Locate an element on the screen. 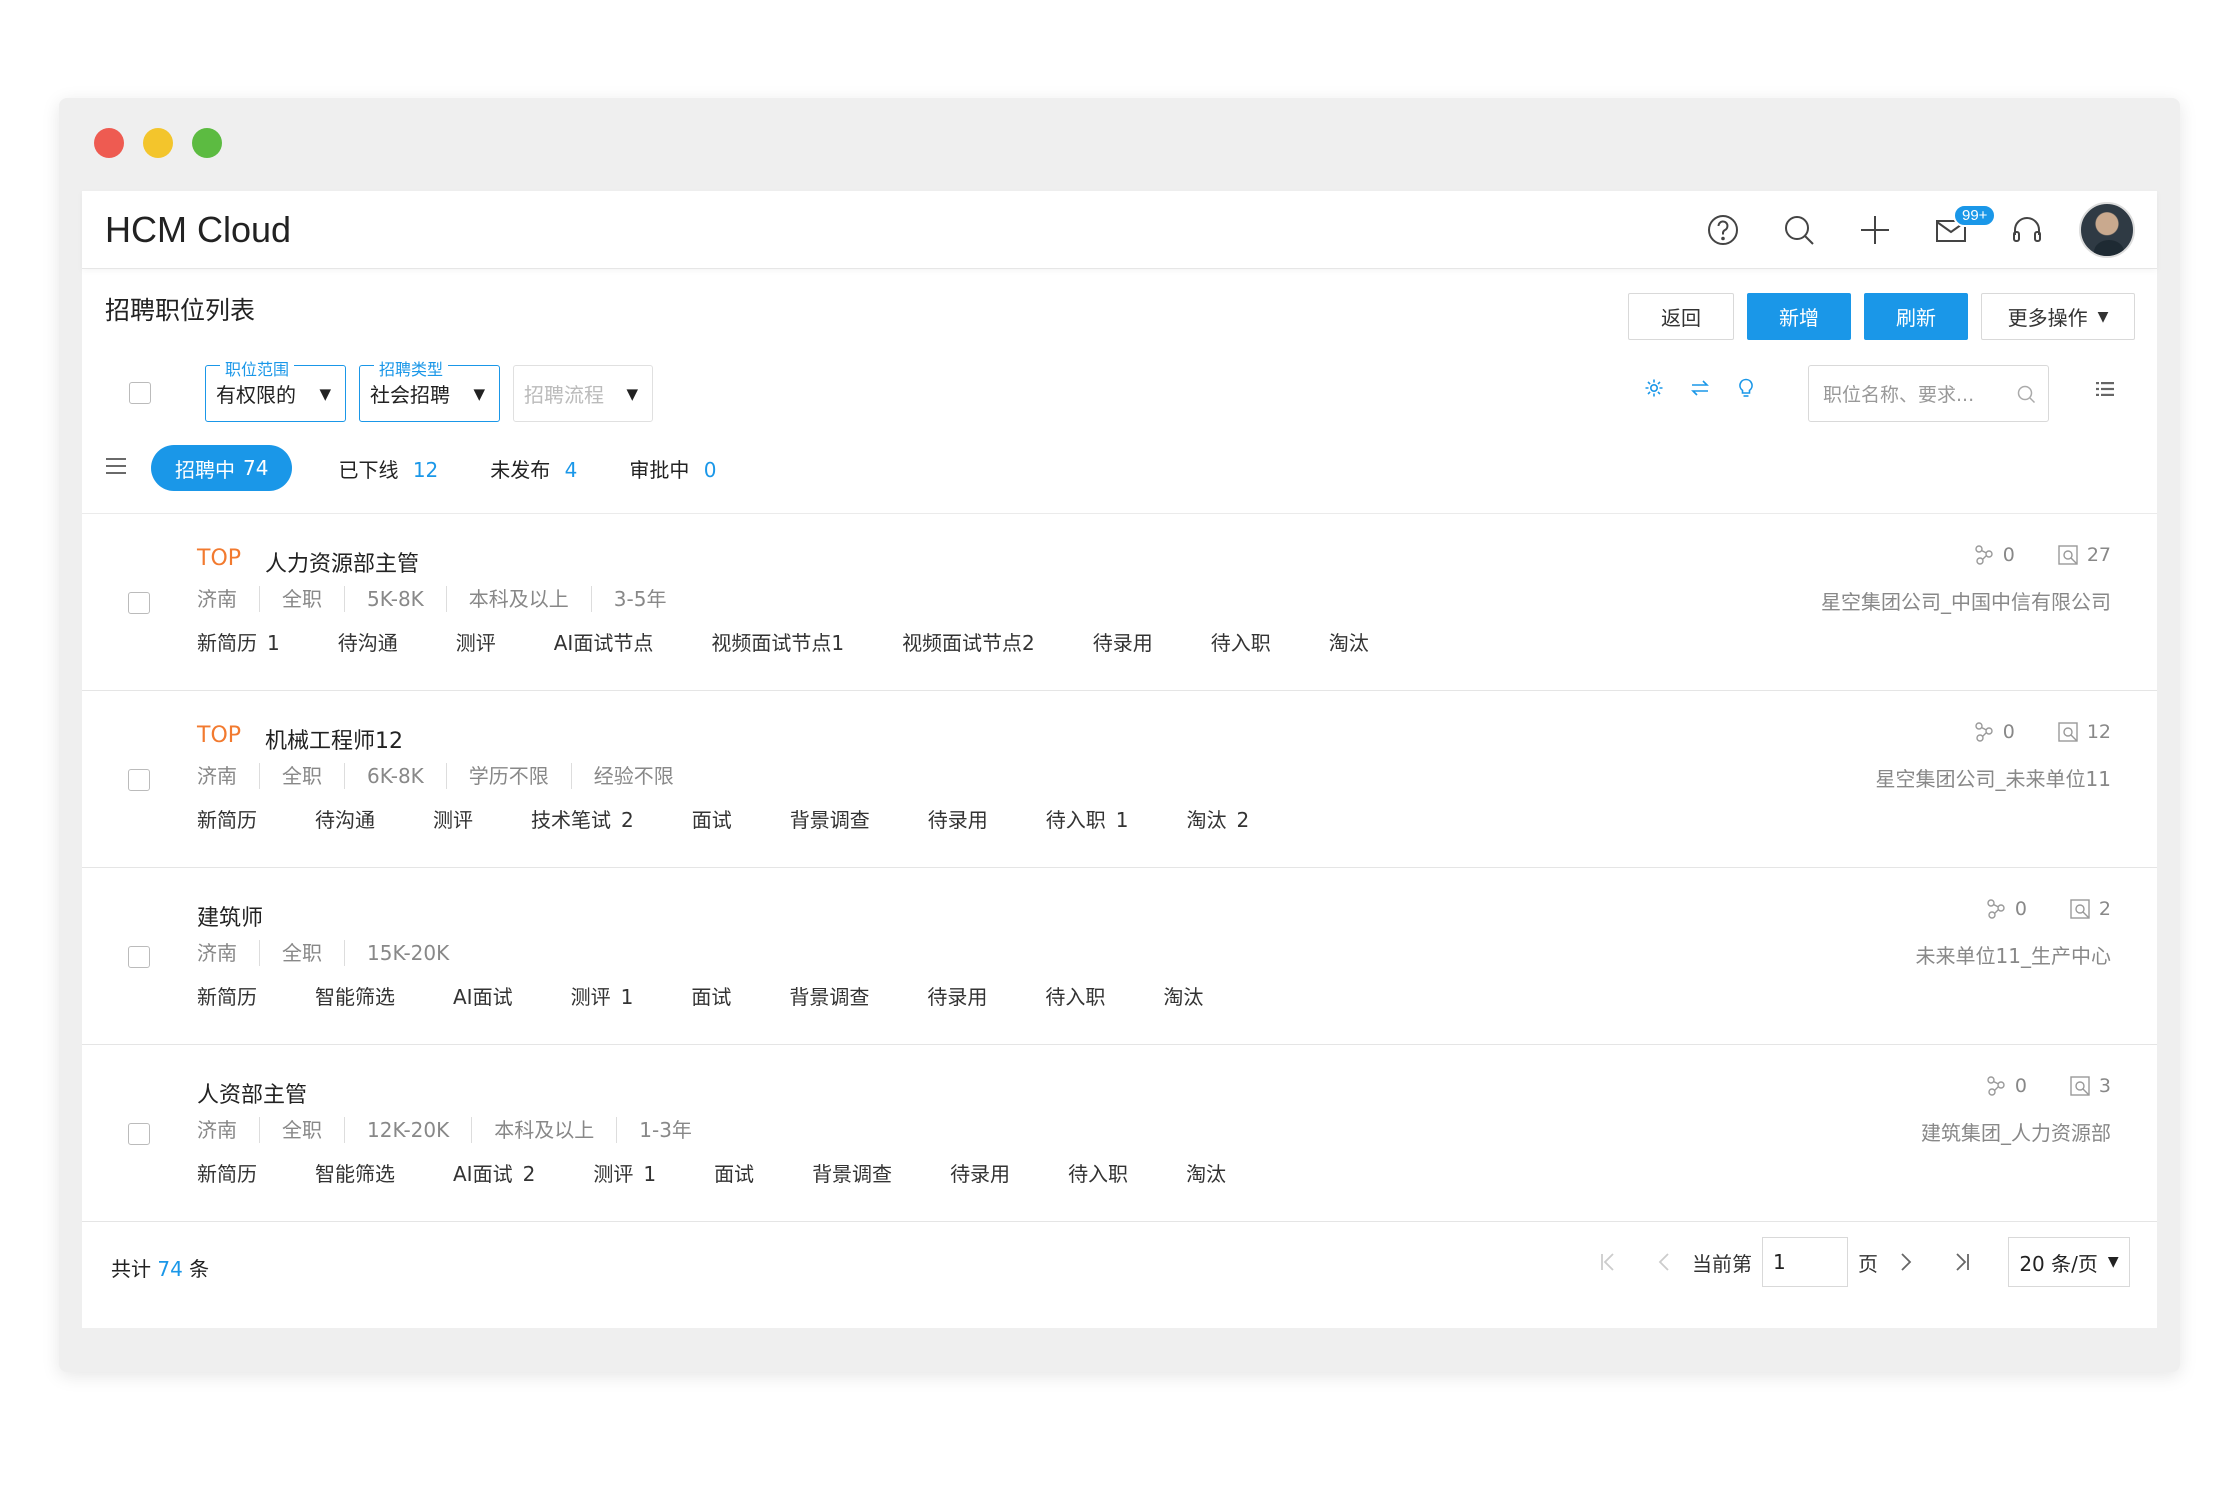 The height and width of the screenshot is (1500, 2240). page-size-select: 20 条/页 ▼ is located at coordinates (2069, 1262).